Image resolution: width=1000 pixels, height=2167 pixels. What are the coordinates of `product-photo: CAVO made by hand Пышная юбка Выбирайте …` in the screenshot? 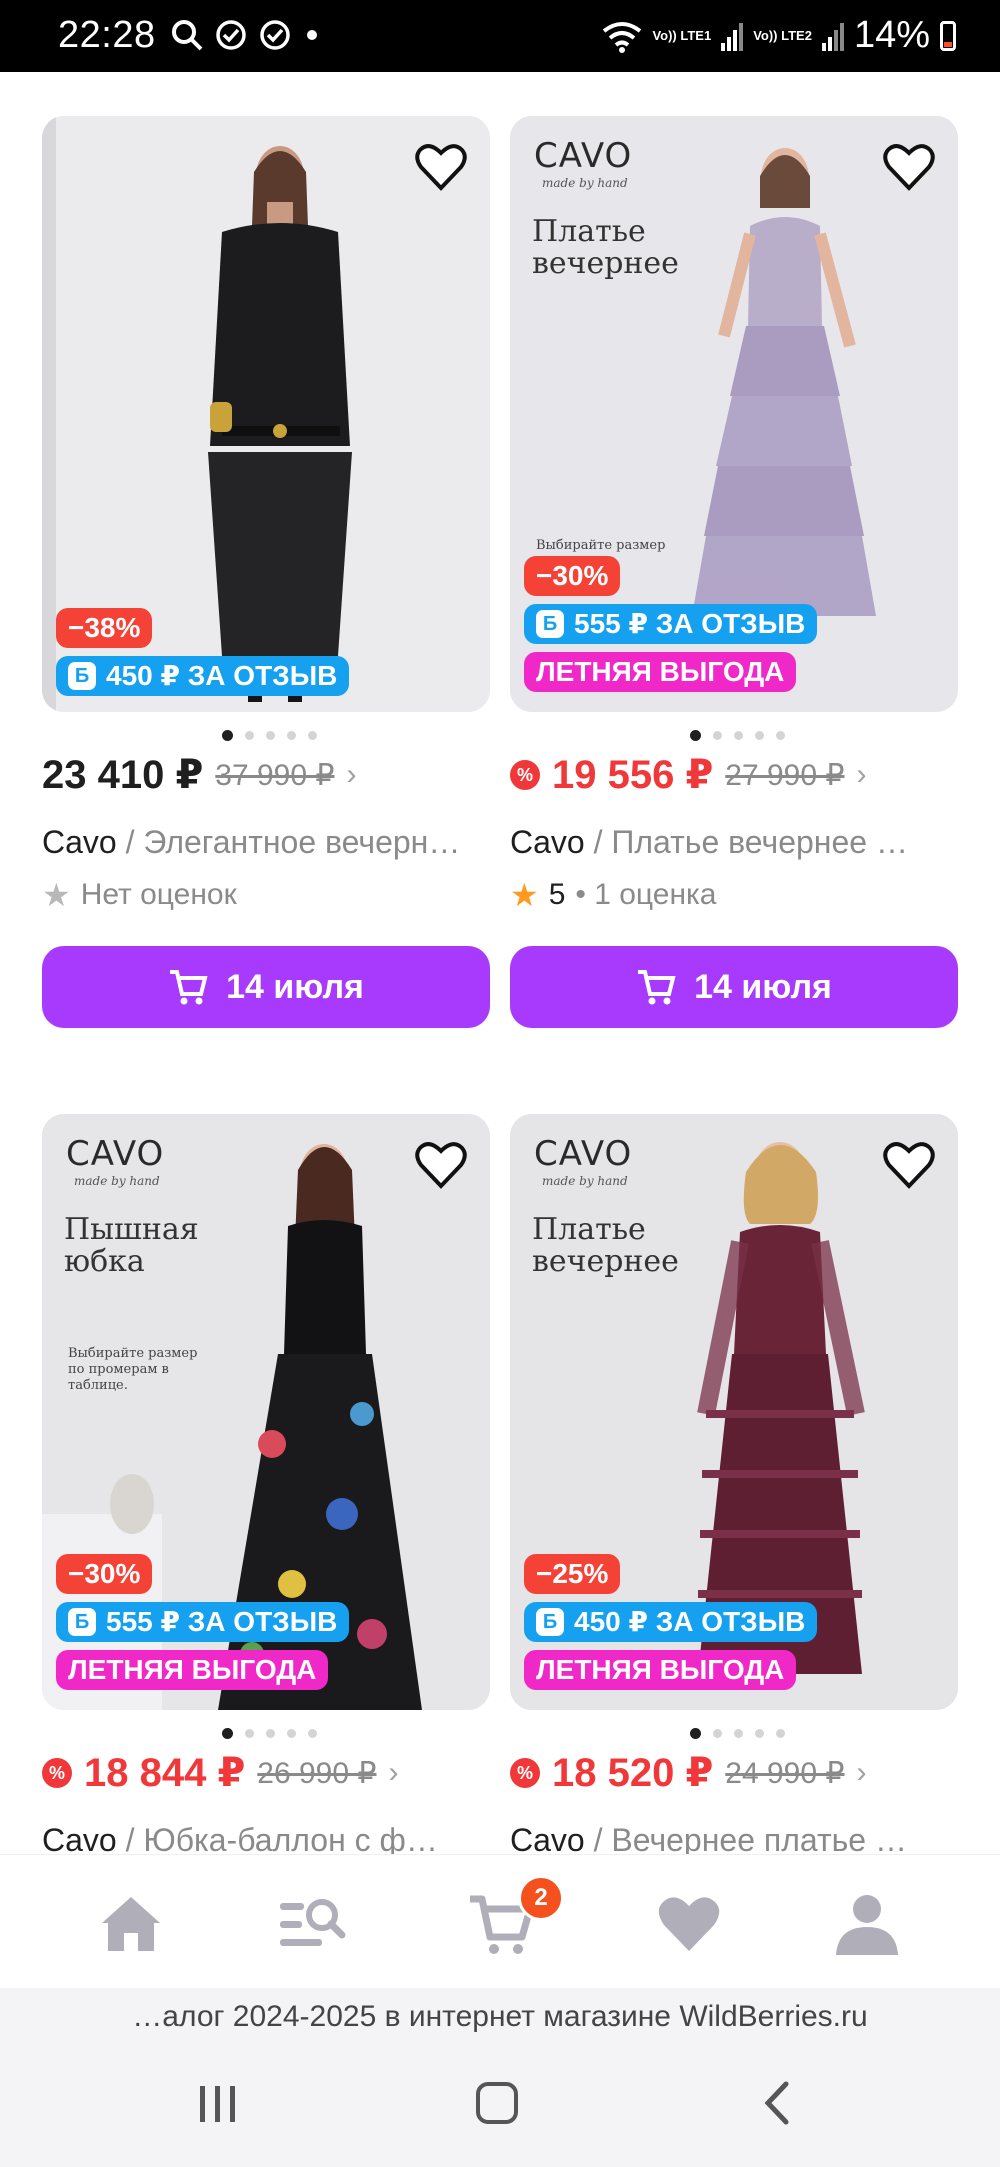 It's located at (266, 1412).